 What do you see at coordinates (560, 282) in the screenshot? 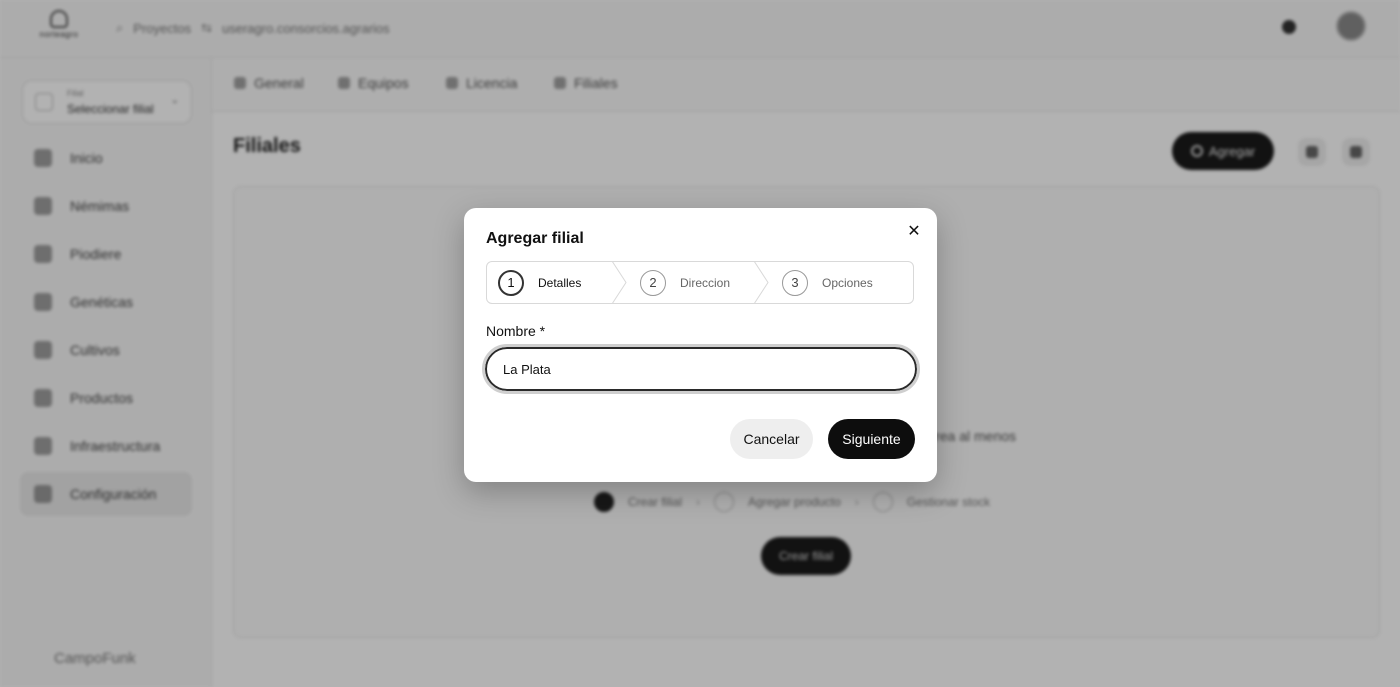
I see `step-label: Detalles` at bounding box center [560, 282].